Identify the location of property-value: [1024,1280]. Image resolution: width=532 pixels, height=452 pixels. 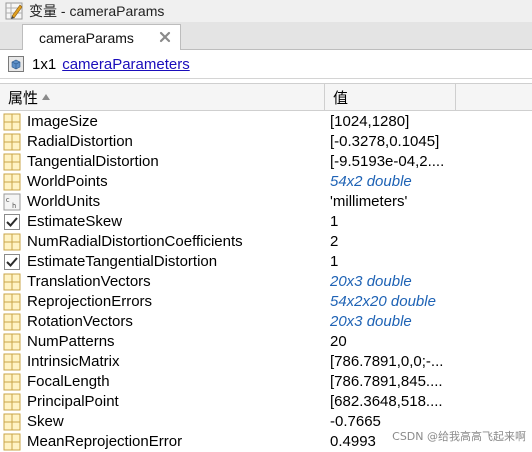
(369, 122).